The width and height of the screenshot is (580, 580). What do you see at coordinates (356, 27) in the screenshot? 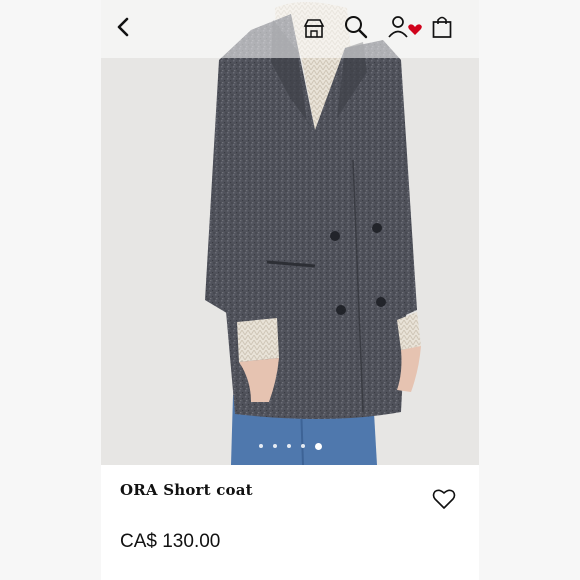
I see `search-icon` at bounding box center [356, 27].